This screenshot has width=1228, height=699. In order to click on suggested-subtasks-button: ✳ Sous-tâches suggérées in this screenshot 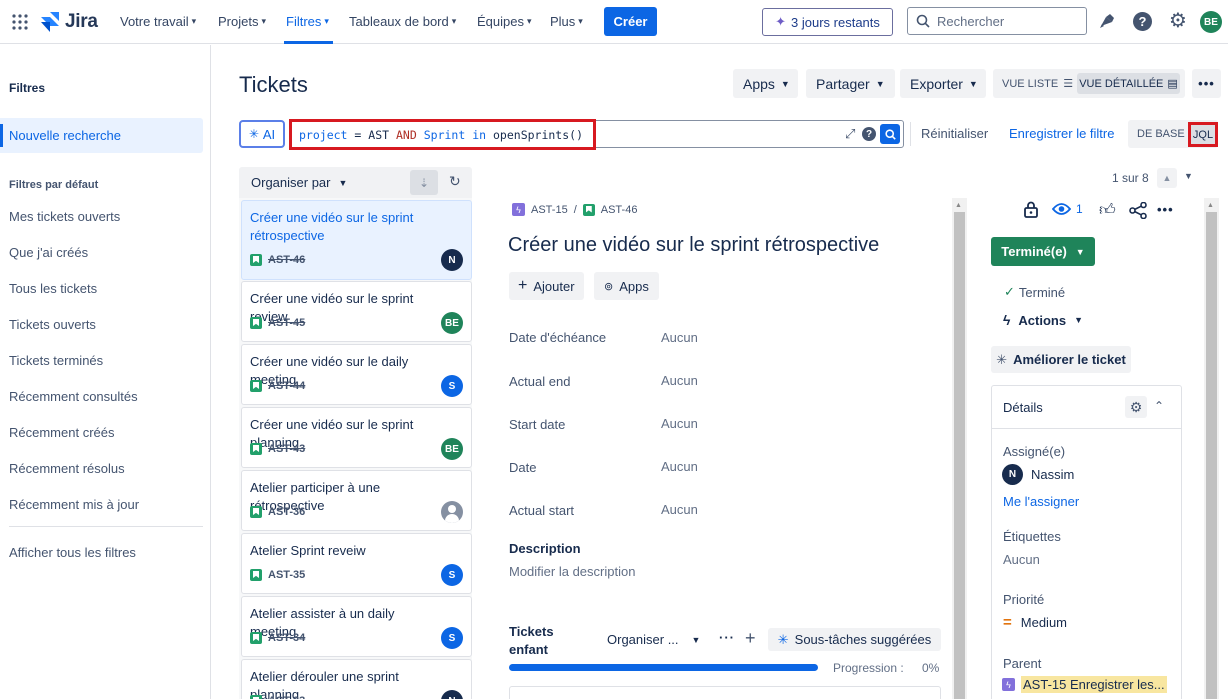, I will do `click(854, 639)`.